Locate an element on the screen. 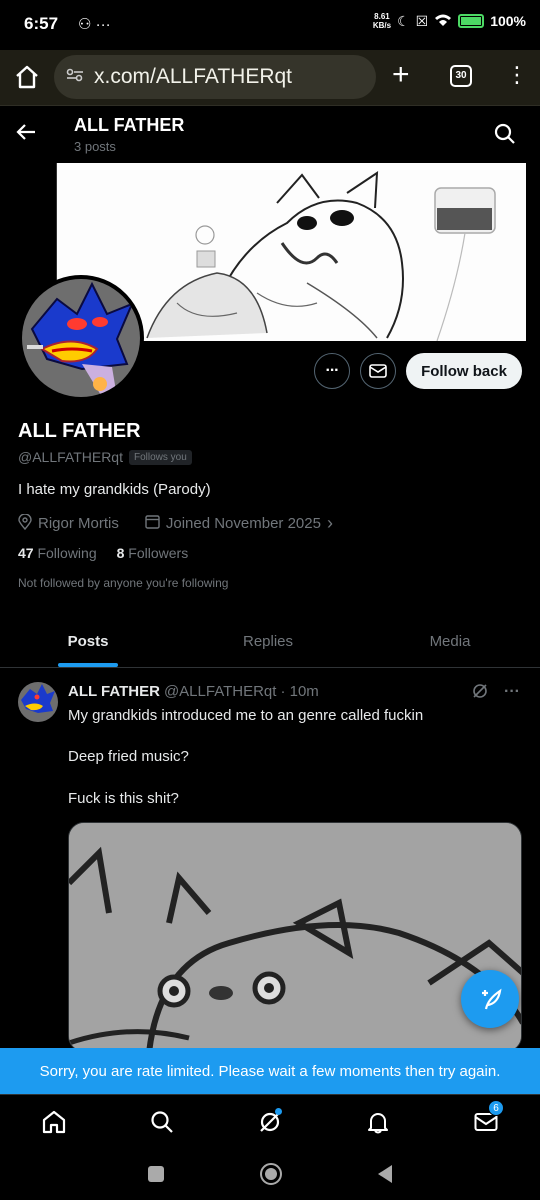 The height and width of the screenshot is (1200, 540). following-link: 47 Following is located at coordinates (57, 553).